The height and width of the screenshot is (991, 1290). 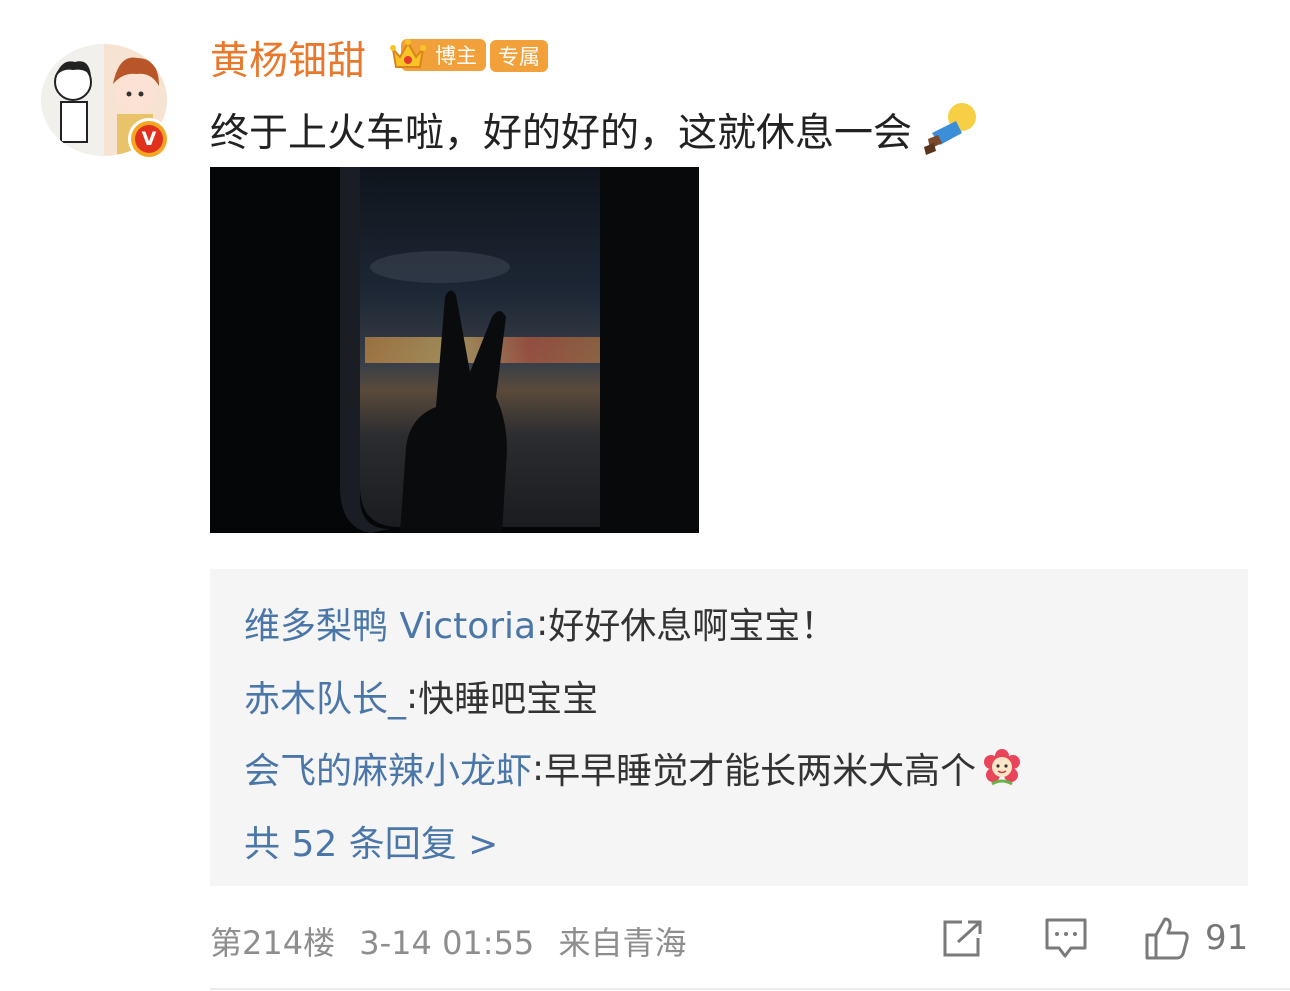 I want to click on share-button, so click(x=963, y=938).